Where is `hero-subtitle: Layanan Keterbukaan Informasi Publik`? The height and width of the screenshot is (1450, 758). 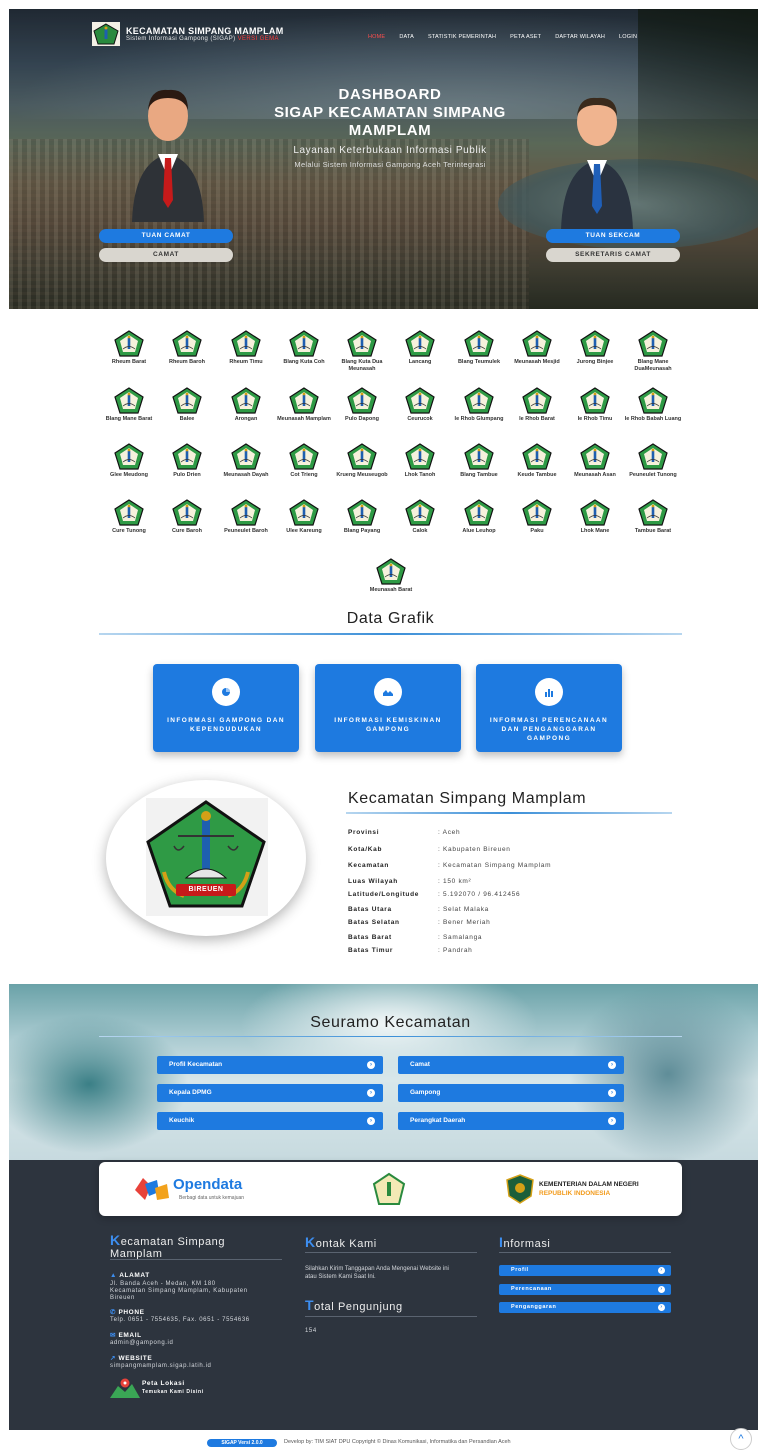 hero-subtitle: Layanan Keterbukaan Informasi Publik is located at coordinates (390, 150).